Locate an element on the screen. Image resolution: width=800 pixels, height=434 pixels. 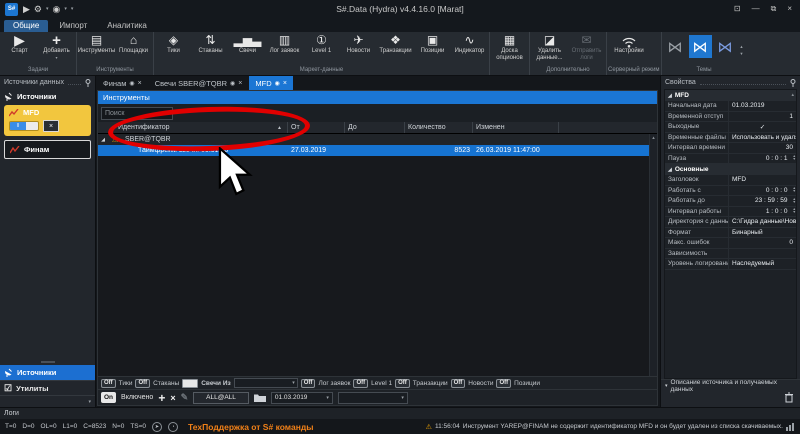
orderlog-filter-state: Off is located at coordinates (308, 383).